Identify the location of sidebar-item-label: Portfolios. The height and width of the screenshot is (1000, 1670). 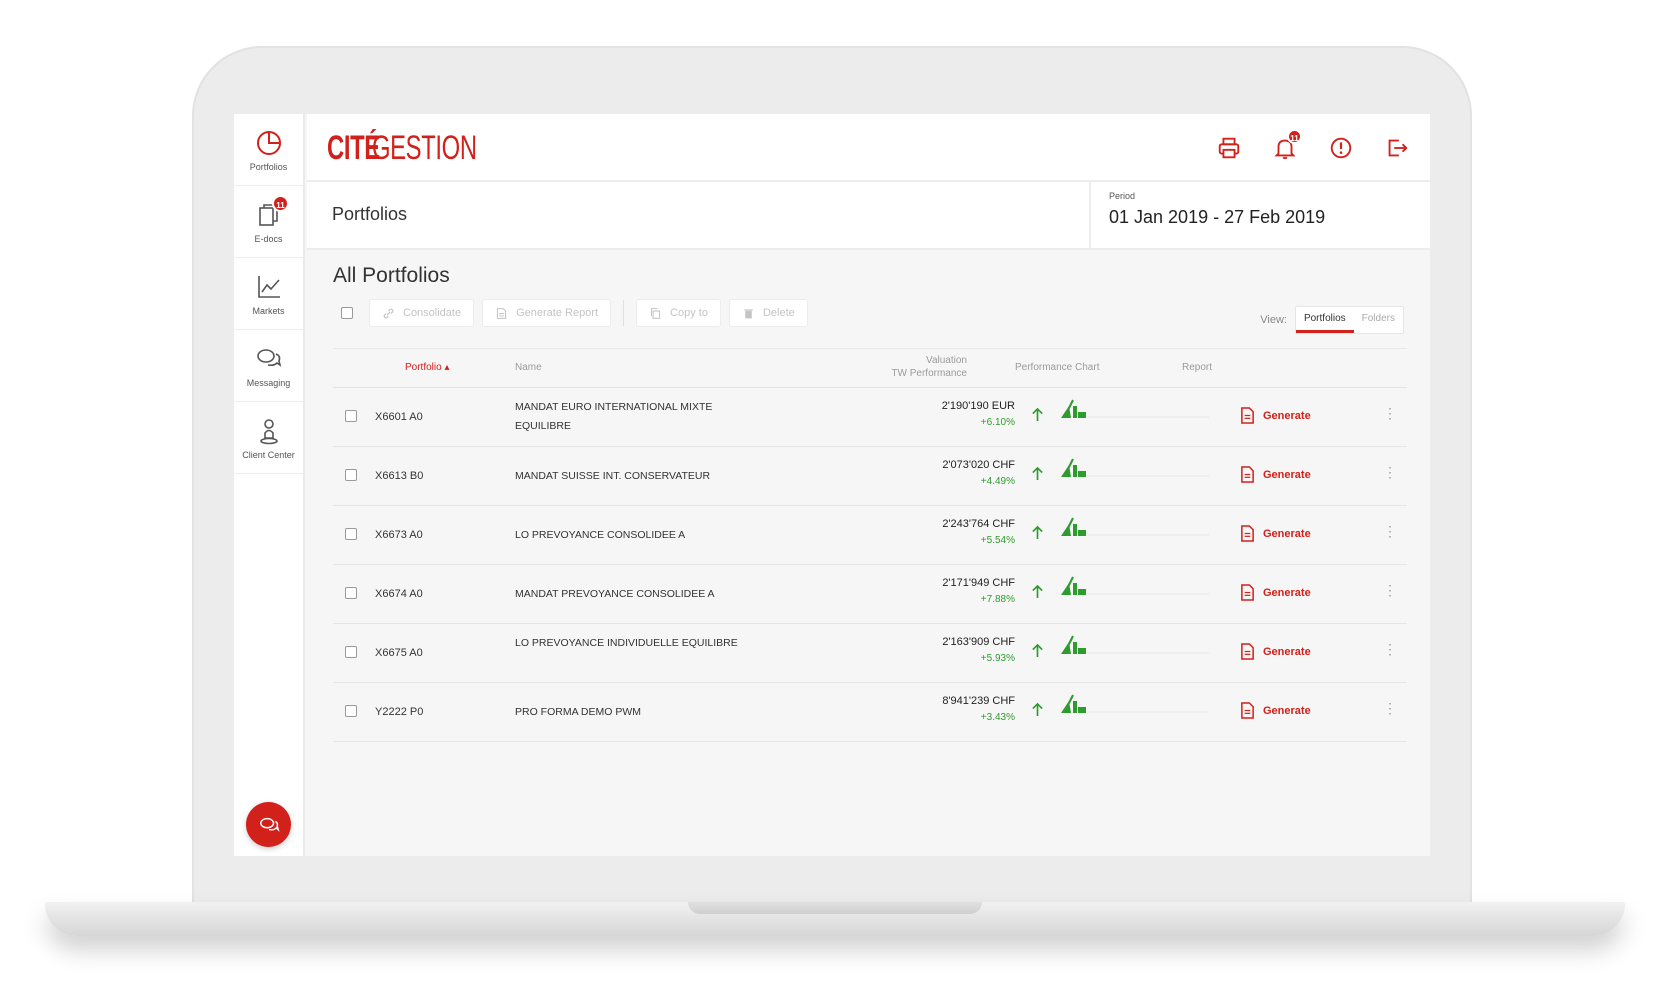
(268, 166).